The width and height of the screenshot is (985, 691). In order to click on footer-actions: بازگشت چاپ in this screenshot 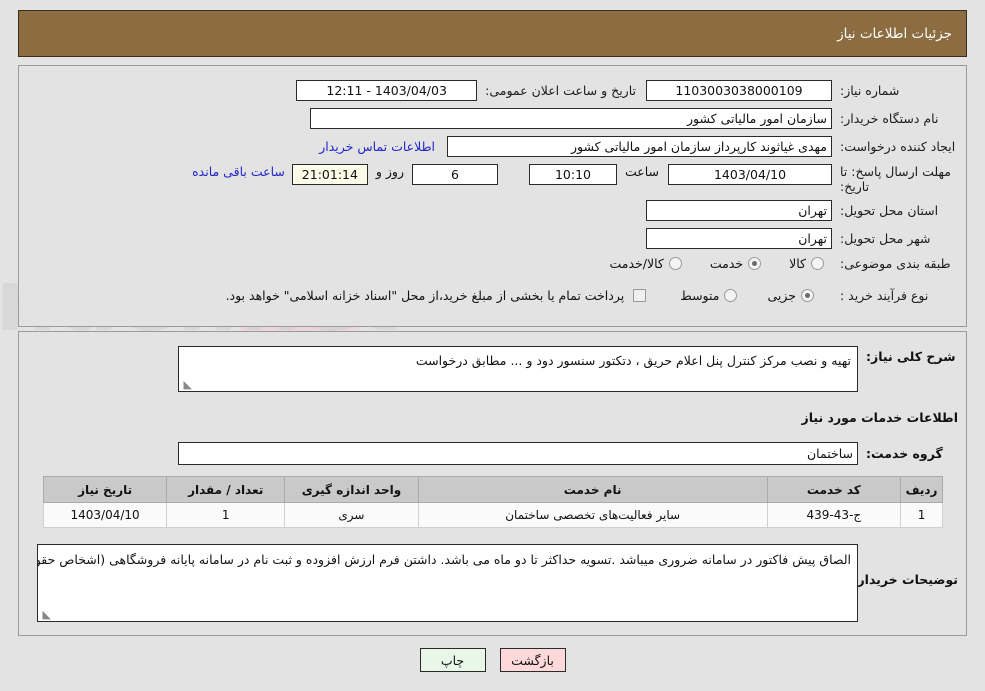, I will do `click(492, 660)`.